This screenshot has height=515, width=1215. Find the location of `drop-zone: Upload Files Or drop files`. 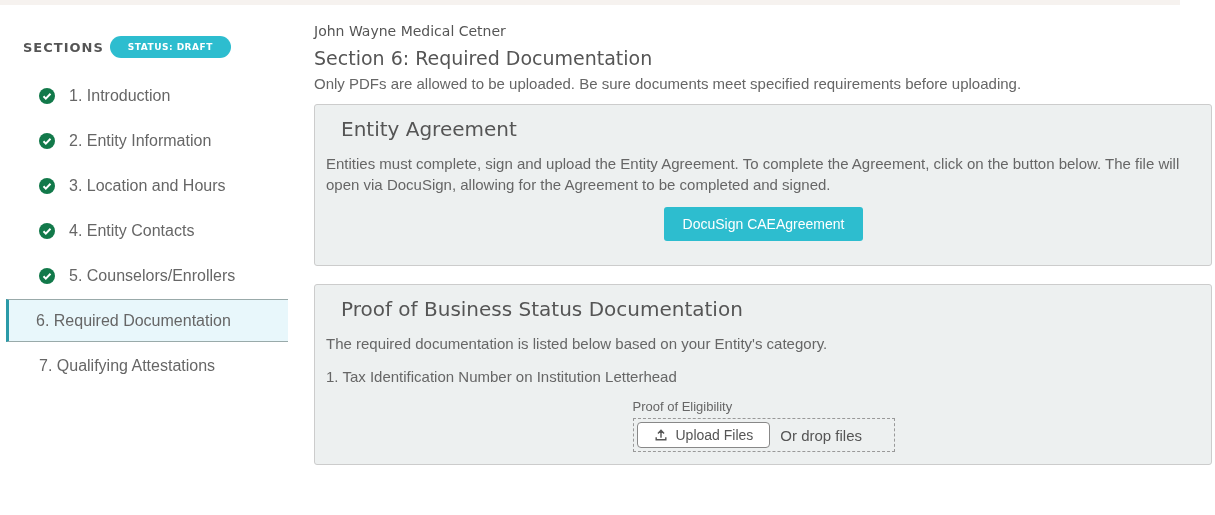

drop-zone: Upload Files Or drop files is located at coordinates (763, 435).